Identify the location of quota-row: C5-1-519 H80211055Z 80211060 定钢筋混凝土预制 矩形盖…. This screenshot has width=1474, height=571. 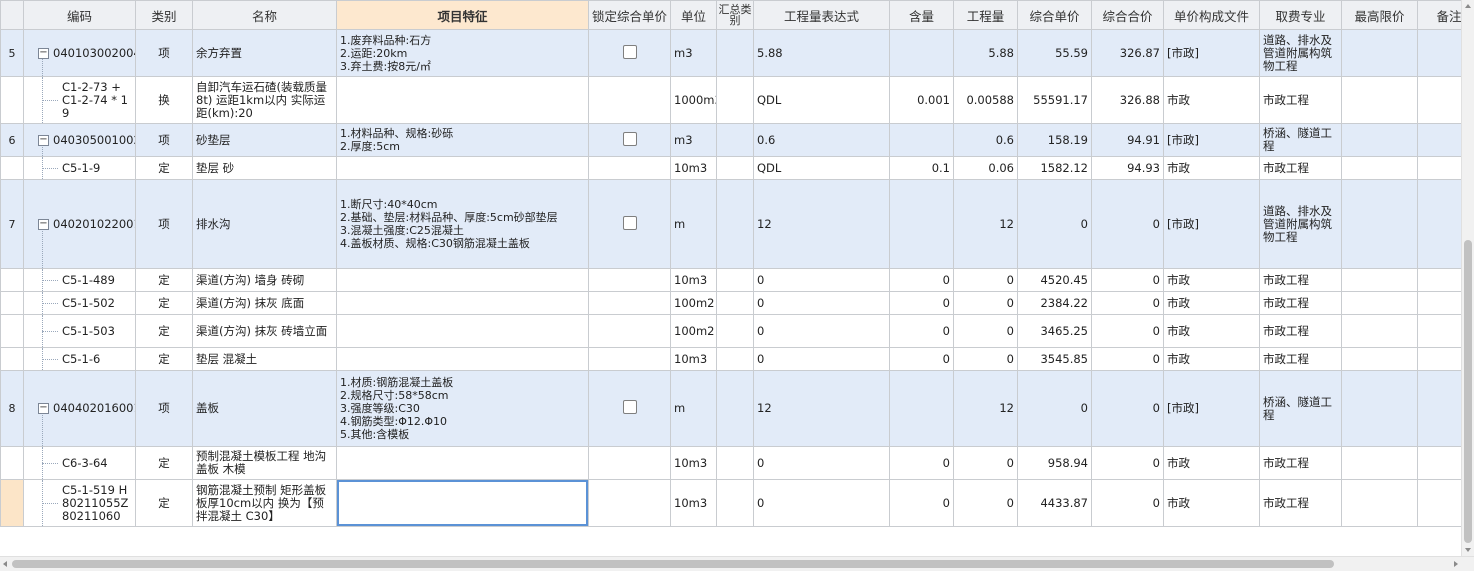
(731, 503).